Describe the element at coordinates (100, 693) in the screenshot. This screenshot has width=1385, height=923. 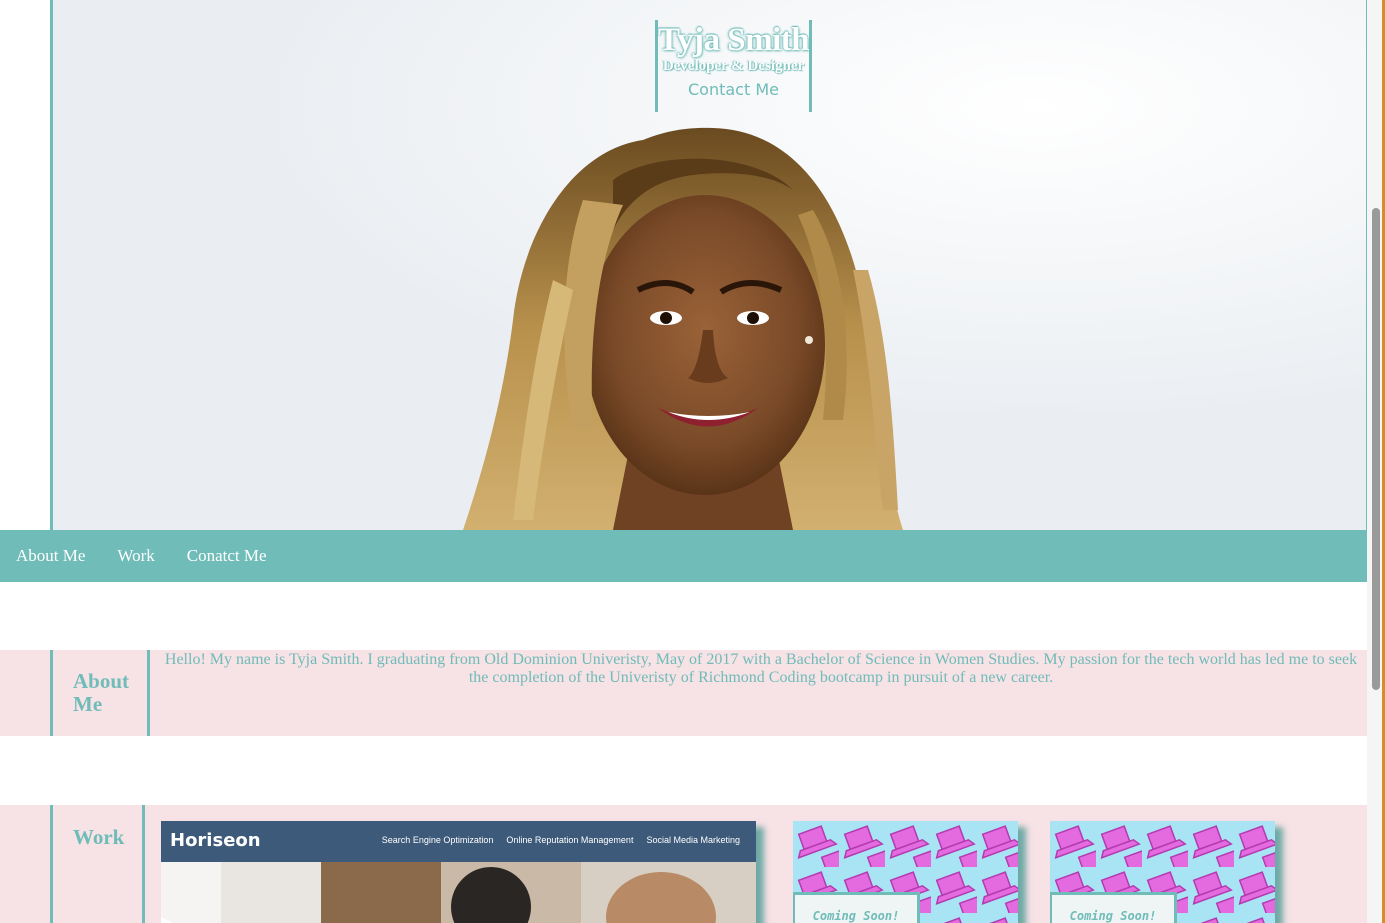
I see `about-heading: About Me` at that location.